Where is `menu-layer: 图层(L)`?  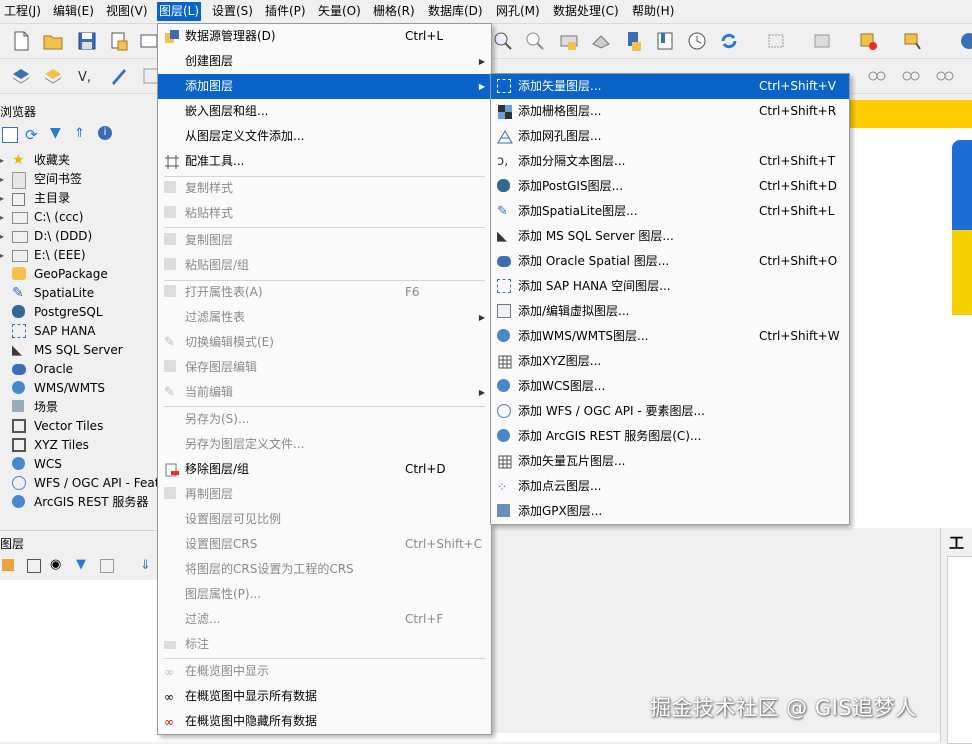
menu-layer: 图层(L) is located at coordinates (179, 11).